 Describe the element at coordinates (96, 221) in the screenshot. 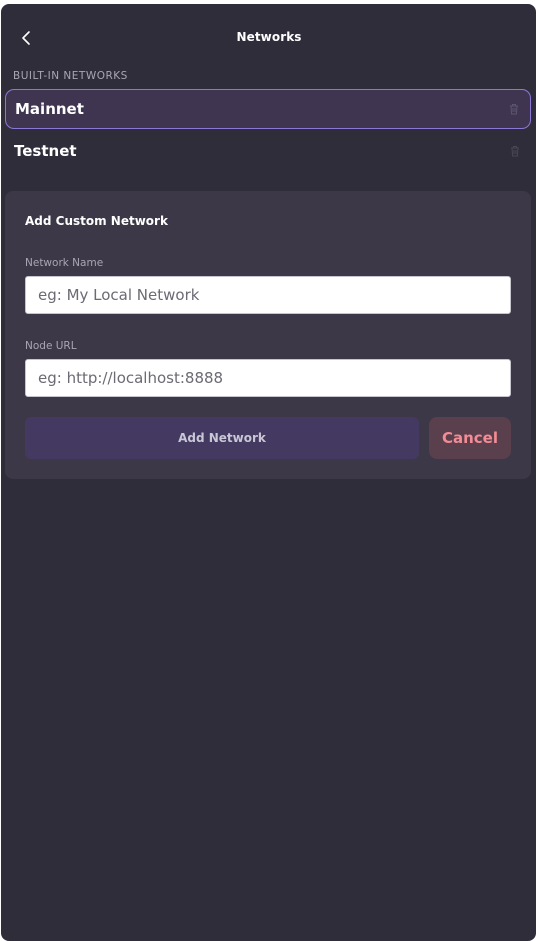

I see `card-title: Add Custom Network` at that location.